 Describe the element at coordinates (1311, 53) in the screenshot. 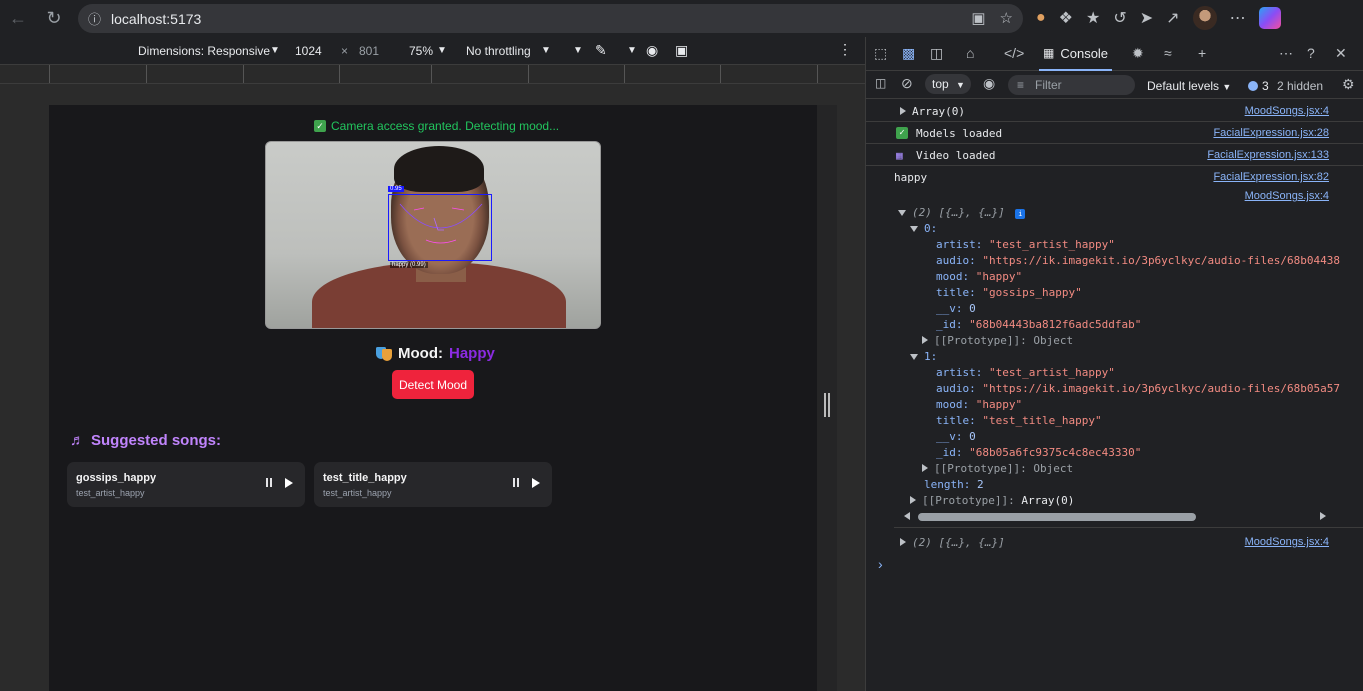

I see `help-icon: ?` at that location.